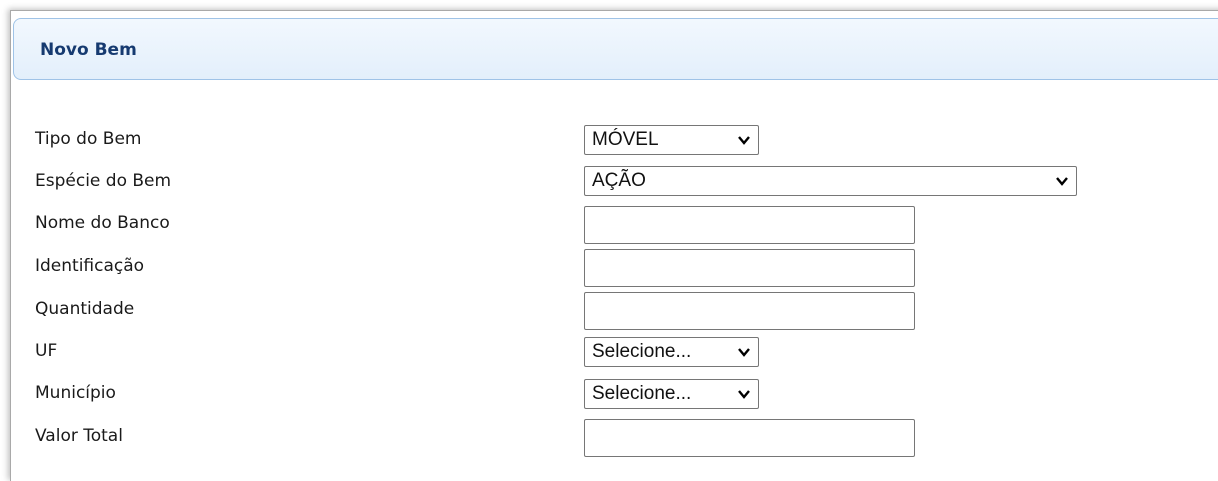 The height and width of the screenshot is (481, 1218). I want to click on tipo-do-bem-value: MÓVEL, so click(625, 139).